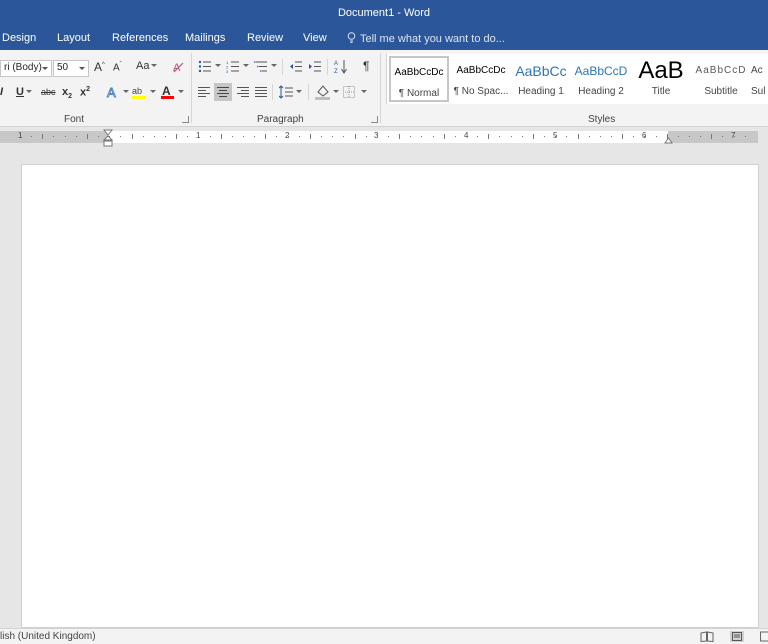 This screenshot has width=768, height=644. Describe the element at coordinates (541, 71) in the screenshot. I see `style-preview: AaBbCc` at that location.